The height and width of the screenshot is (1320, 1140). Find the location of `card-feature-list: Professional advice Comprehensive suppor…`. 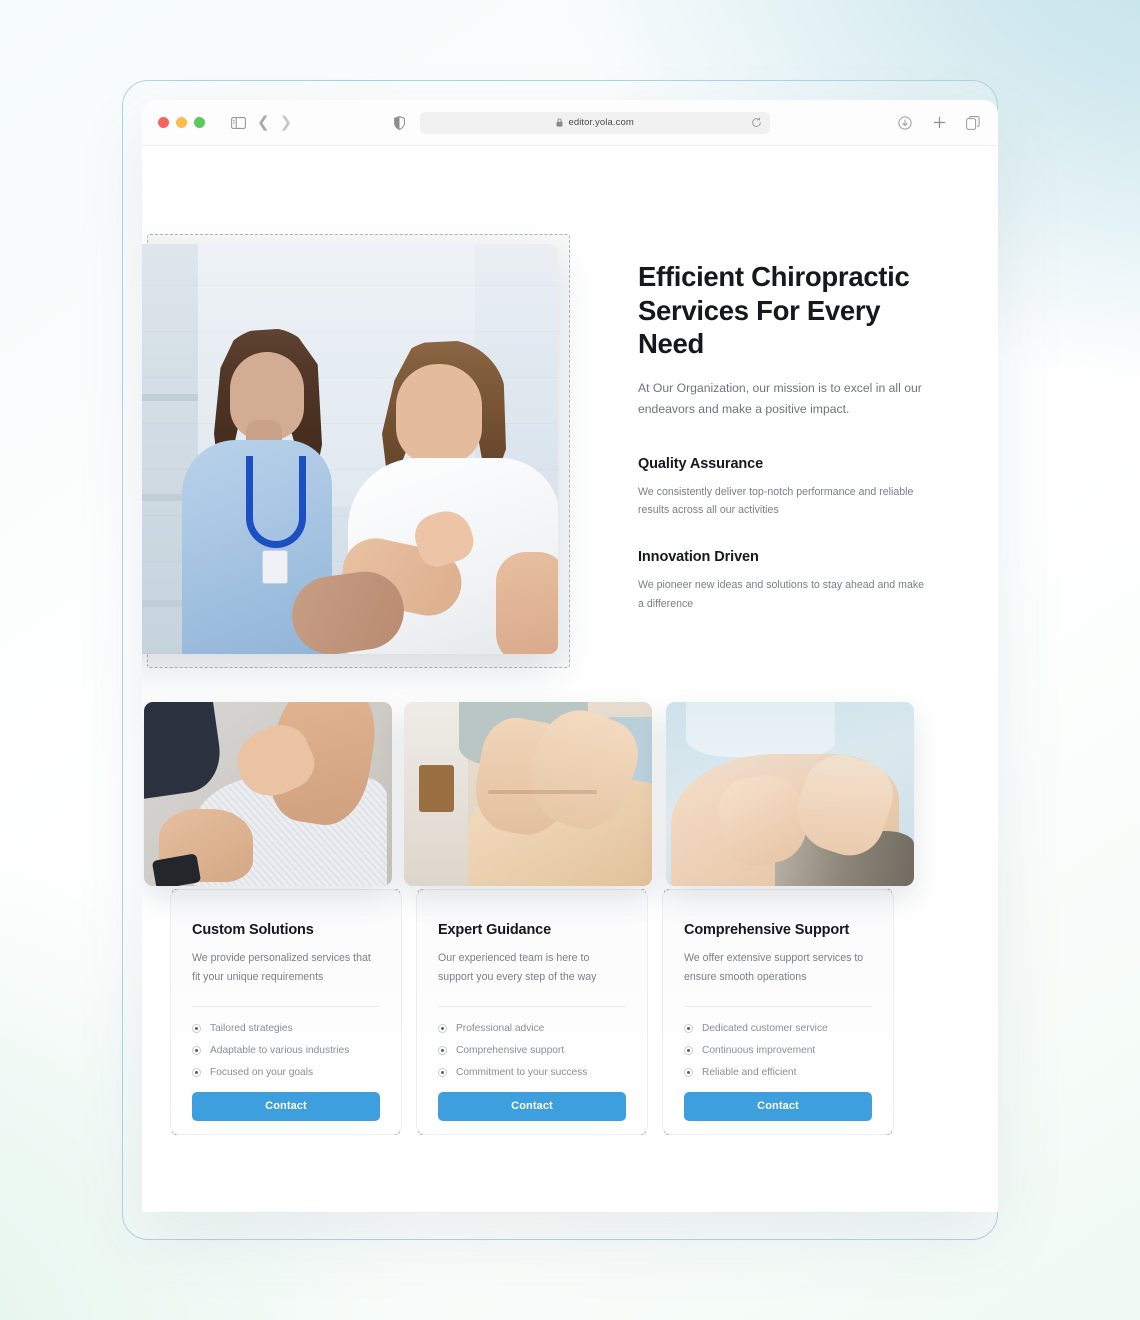

card-feature-list: Professional advice Comprehensive suppor… is located at coordinates (532, 1050).